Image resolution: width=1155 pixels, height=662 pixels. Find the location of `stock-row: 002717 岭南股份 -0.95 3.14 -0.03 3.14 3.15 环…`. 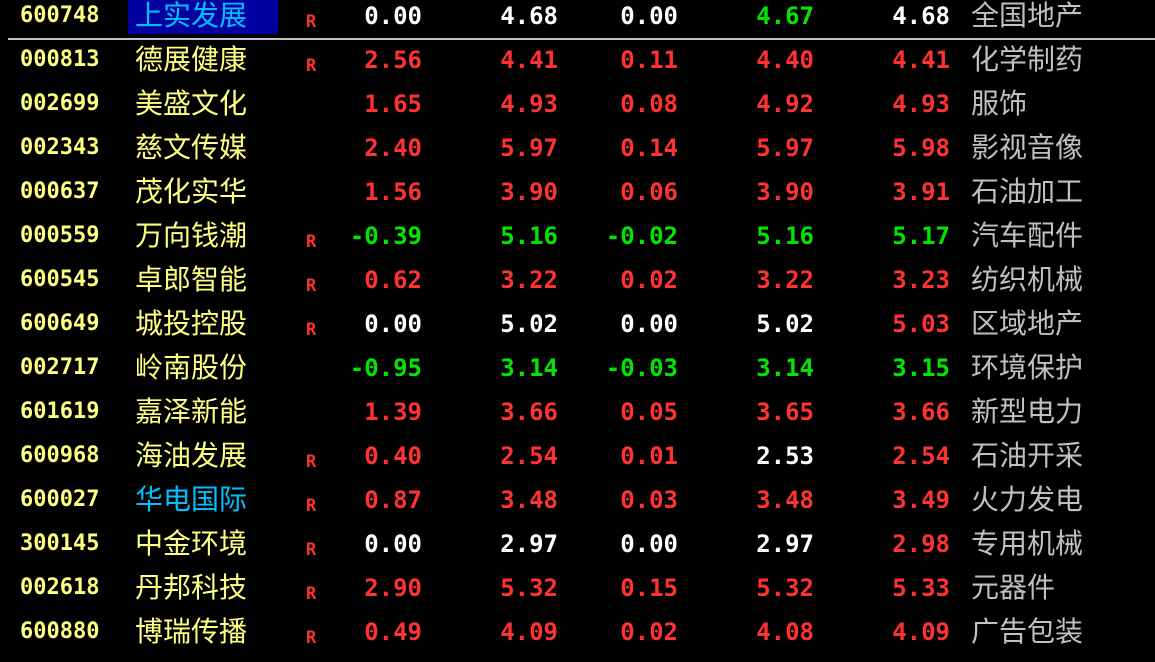

stock-row: 002717 岭南股份 -0.95 3.14 -0.03 3.14 3.15 环… is located at coordinates (577, 372).